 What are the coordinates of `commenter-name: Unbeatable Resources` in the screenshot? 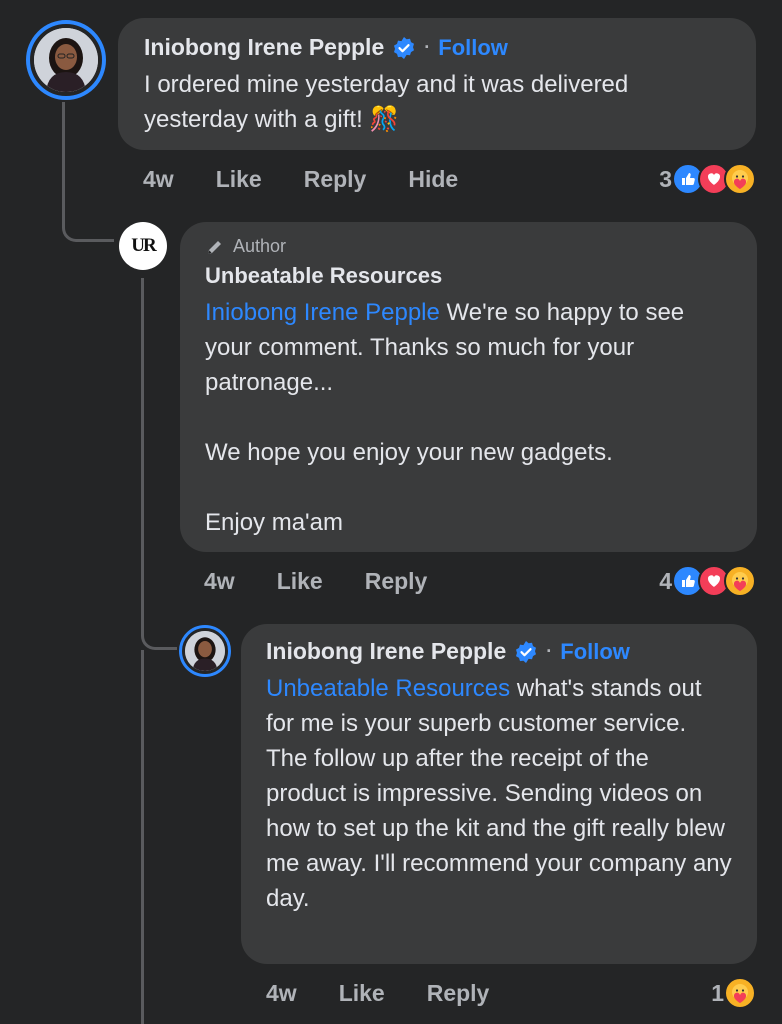 It's located at (468, 276).